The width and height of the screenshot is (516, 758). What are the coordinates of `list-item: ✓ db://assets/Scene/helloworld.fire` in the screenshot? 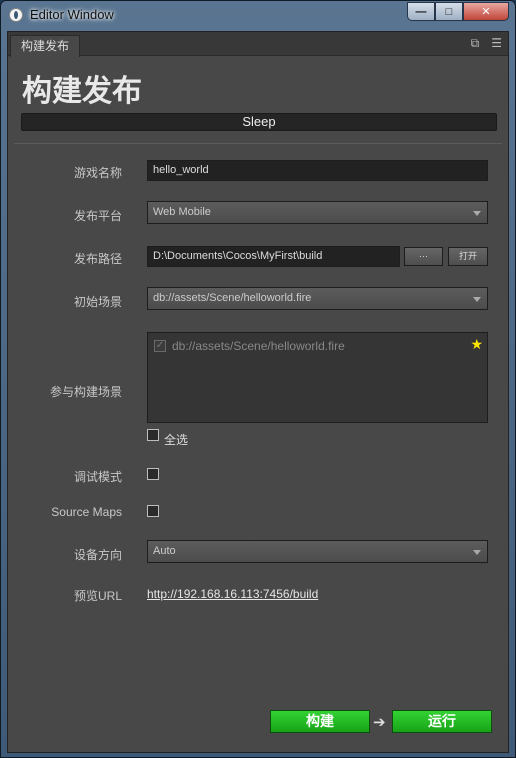 It's located at (249, 346).